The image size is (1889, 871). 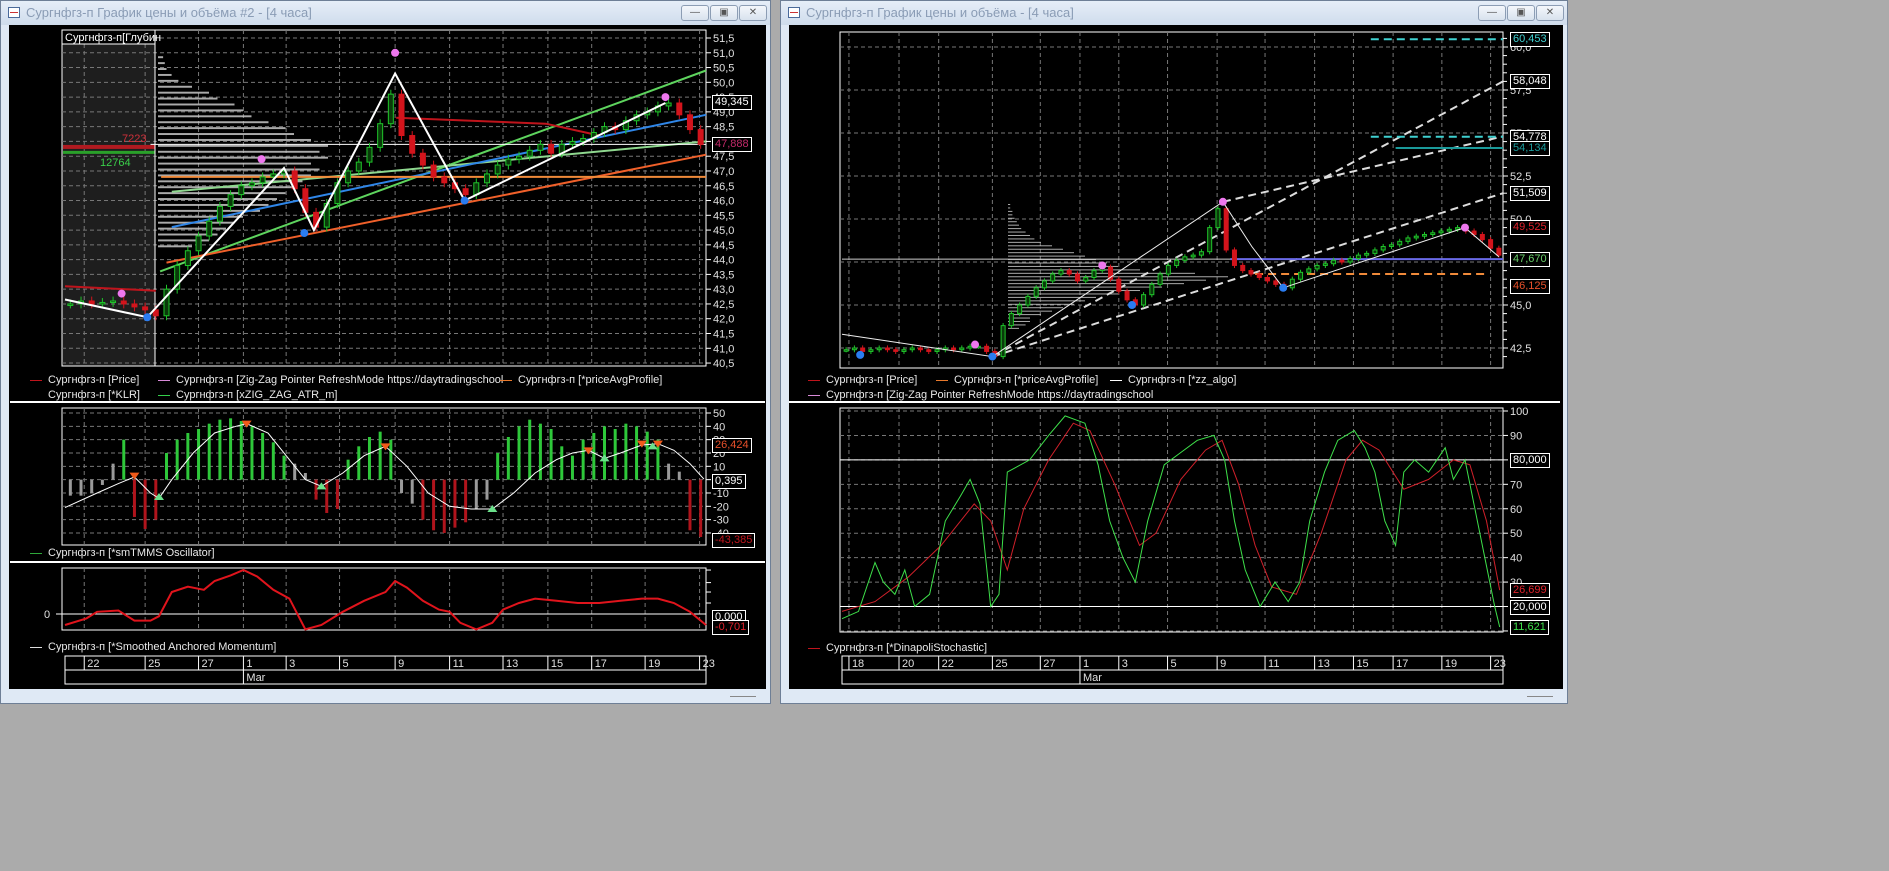 I want to click on legend-item: Сургнфгз-п [*smTMMS Oscillator], so click(x=122, y=553).